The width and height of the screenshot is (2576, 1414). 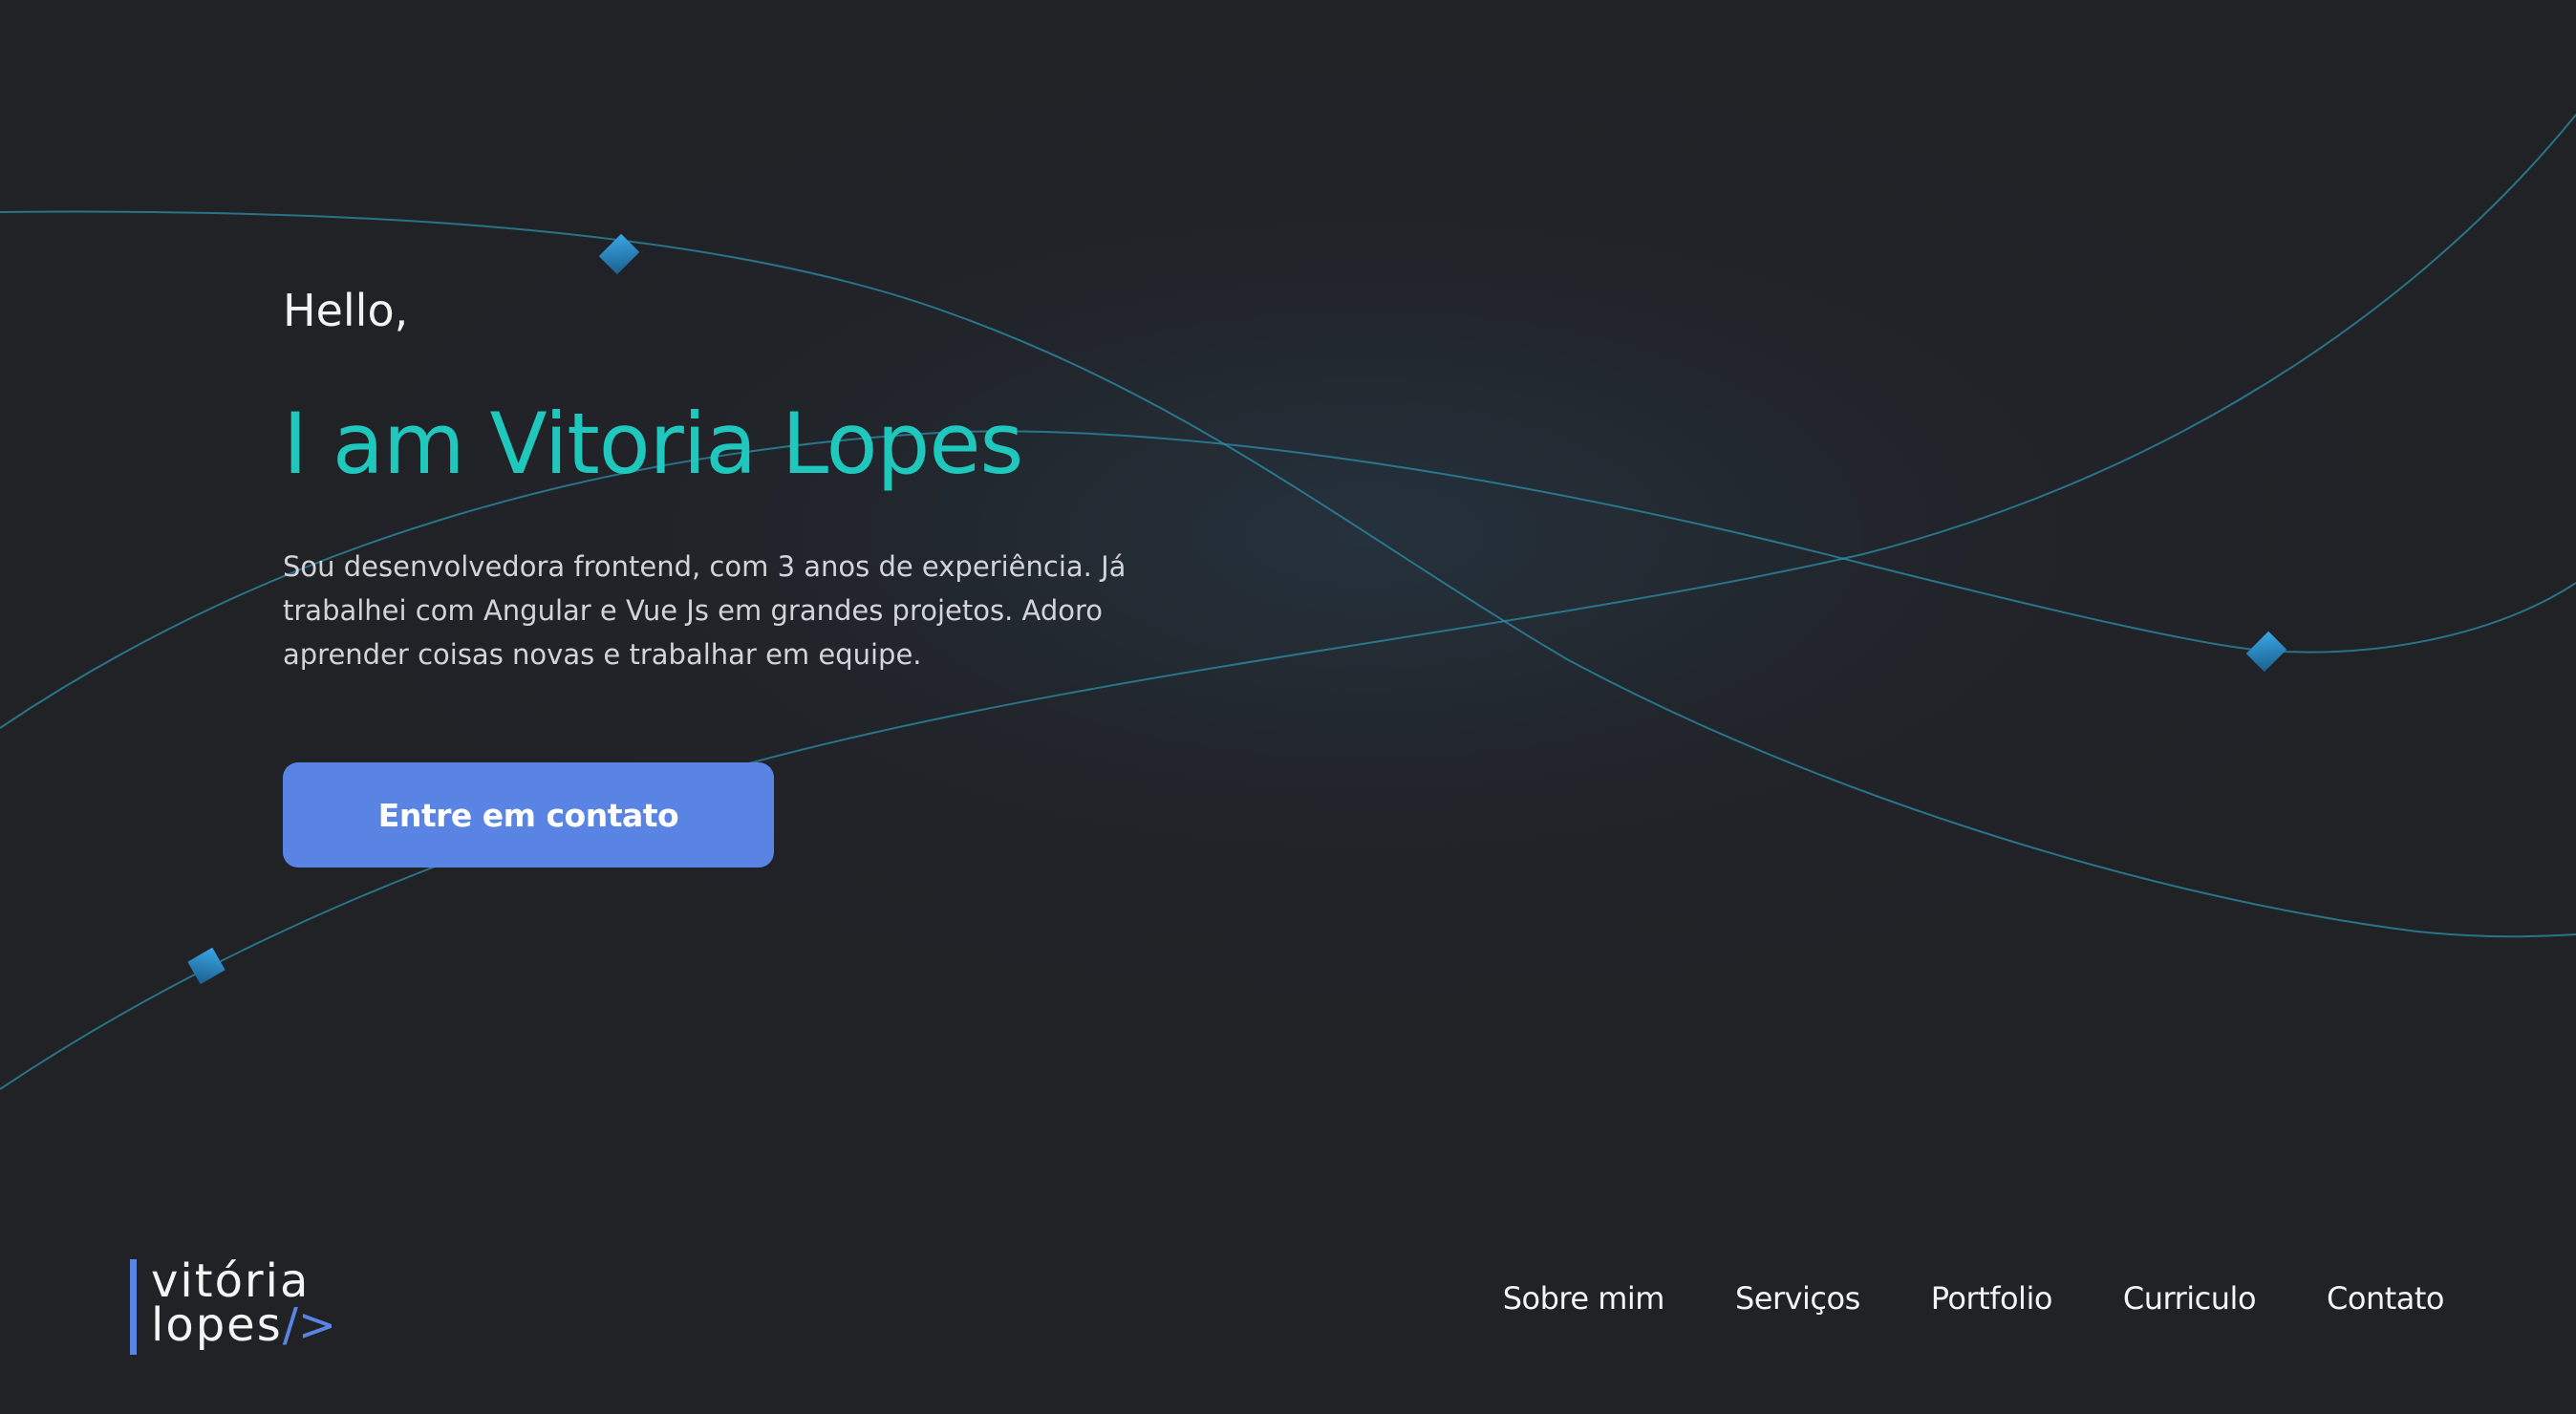 What do you see at coordinates (2385, 1298) in the screenshot?
I see `nav-item-contato: Contato` at bounding box center [2385, 1298].